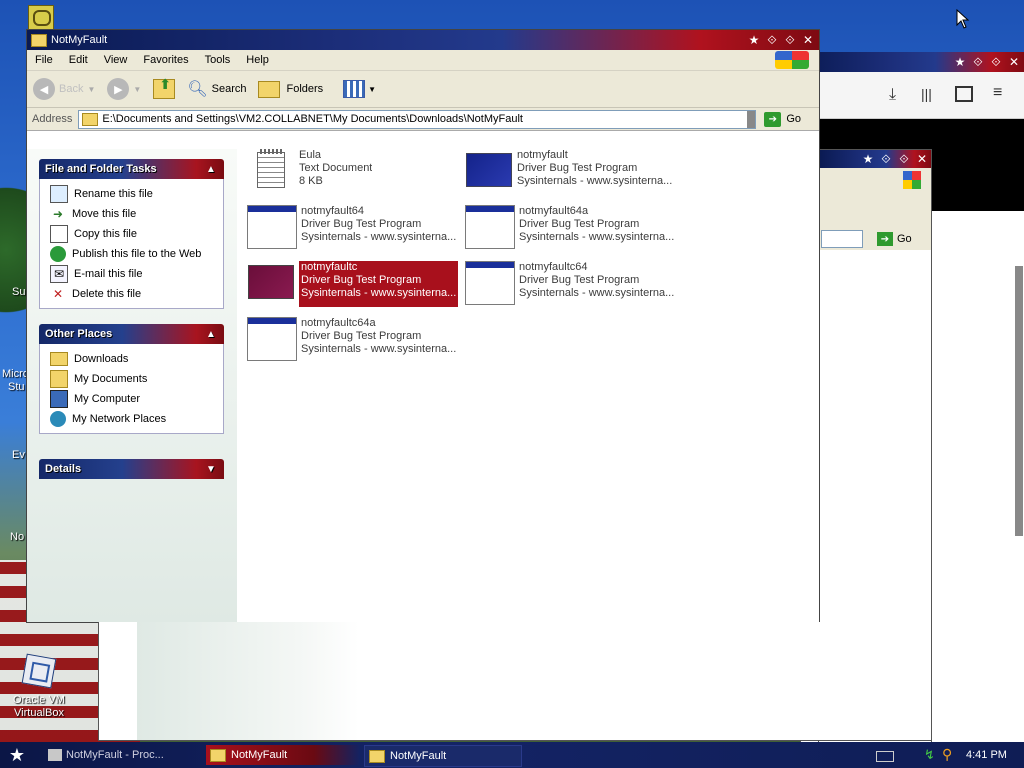  What do you see at coordinates (1019, 401) in the screenshot?
I see `scrollbar` at bounding box center [1019, 401].